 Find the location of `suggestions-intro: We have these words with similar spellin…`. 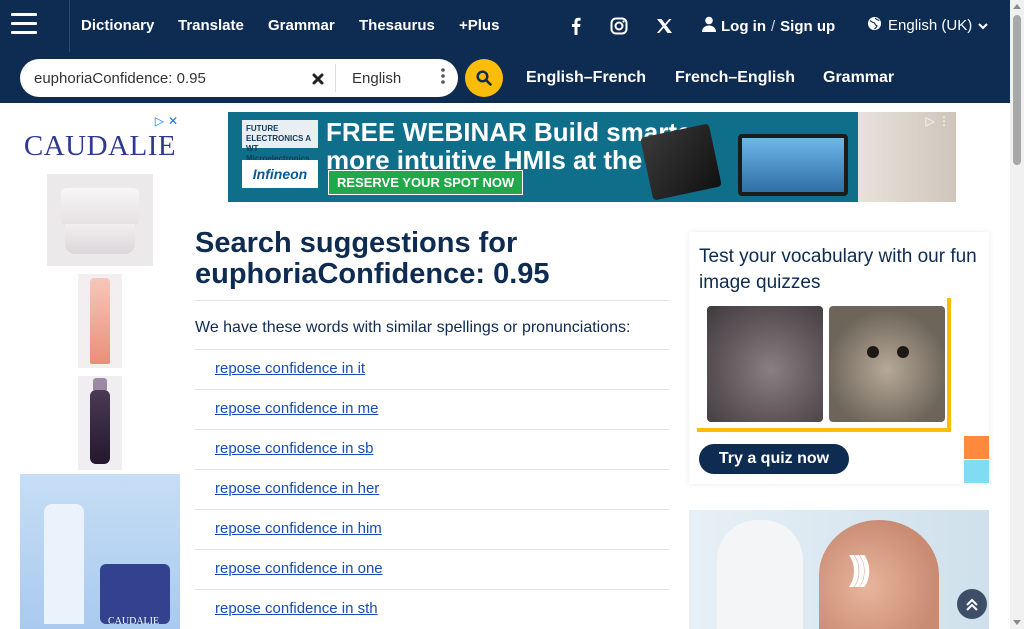

suggestions-intro: We have these words with similar spellin… is located at coordinates (413, 327).